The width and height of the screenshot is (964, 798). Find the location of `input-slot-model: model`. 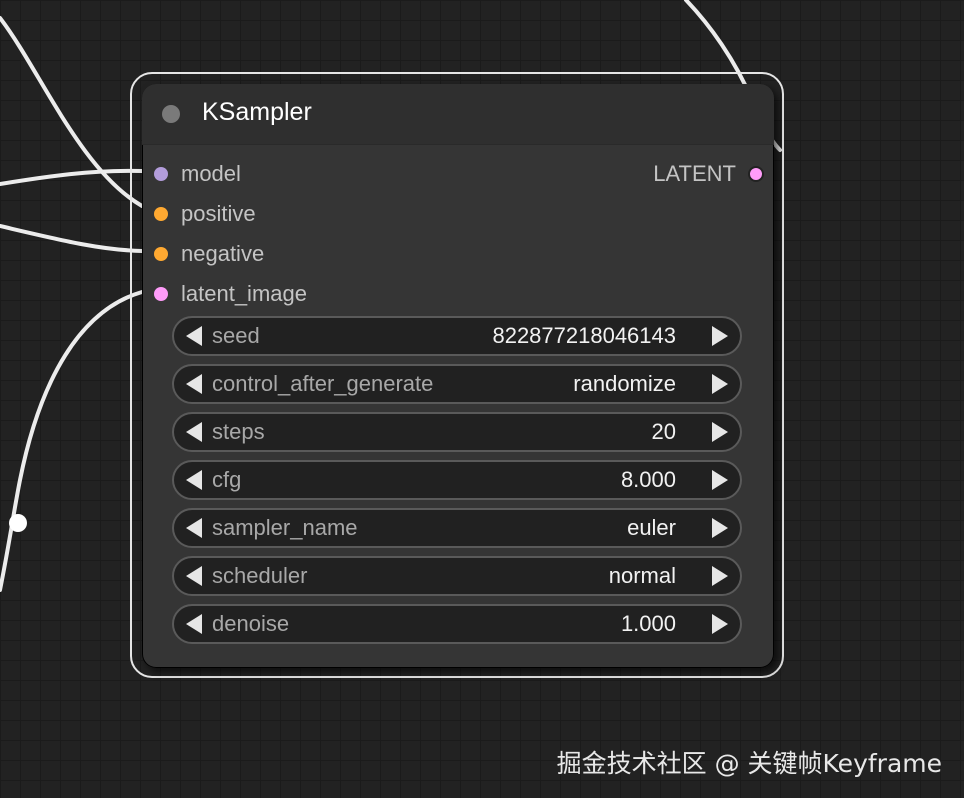

input-slot-model: model is located at coordinates (197, 174).